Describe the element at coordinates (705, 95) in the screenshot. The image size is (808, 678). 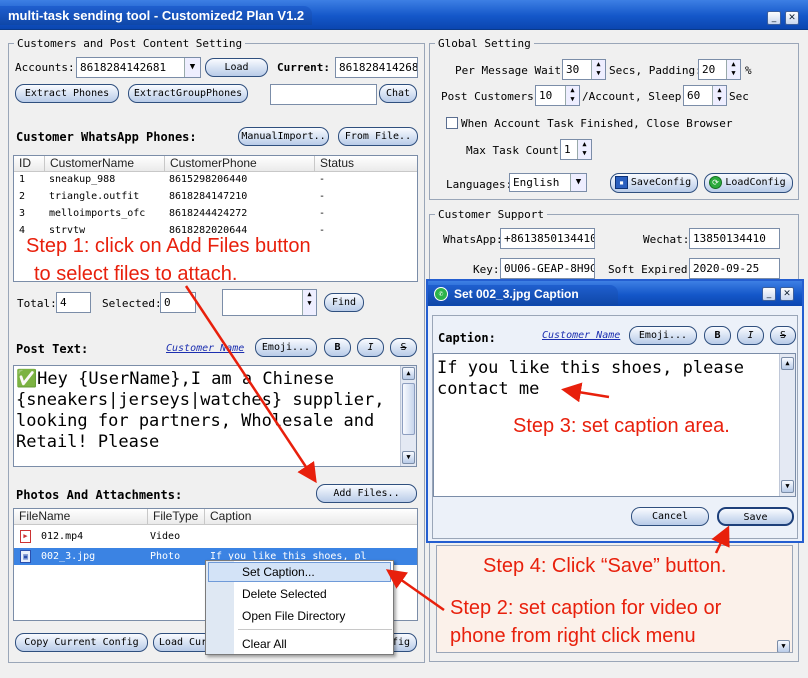
I see `sleep-field: 60 ▲ ▼` at that location.